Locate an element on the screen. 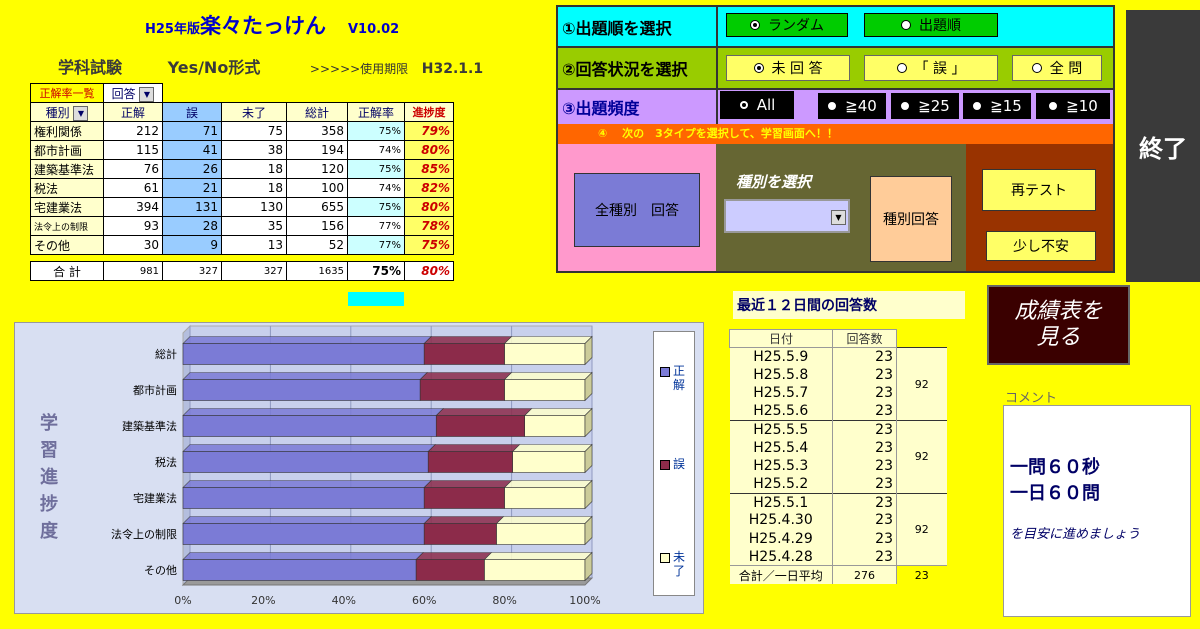 This screenshot has height=629, width=1200. comment-box is located at coordinates (1097, 511).